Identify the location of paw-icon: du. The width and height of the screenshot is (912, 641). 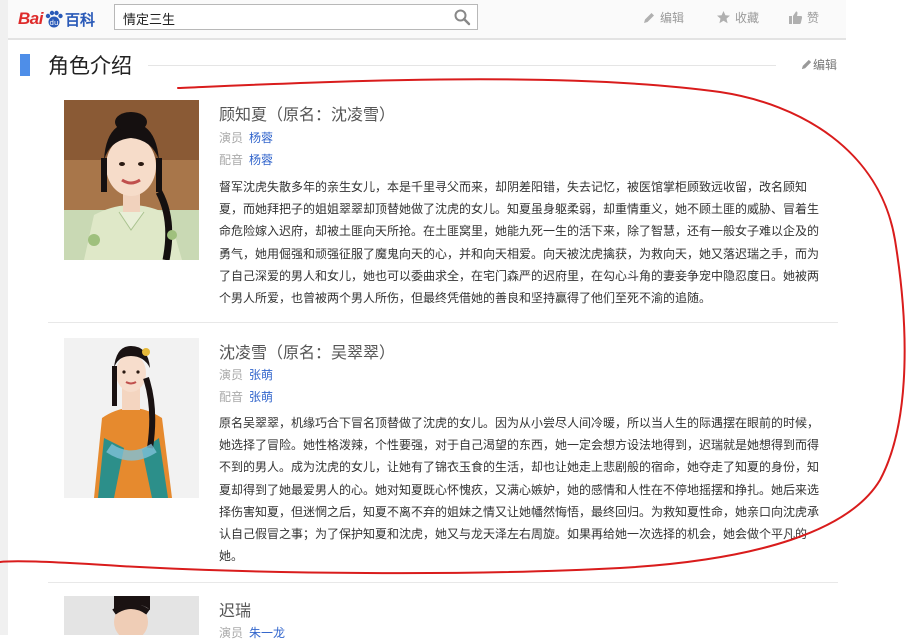
(54, 19).